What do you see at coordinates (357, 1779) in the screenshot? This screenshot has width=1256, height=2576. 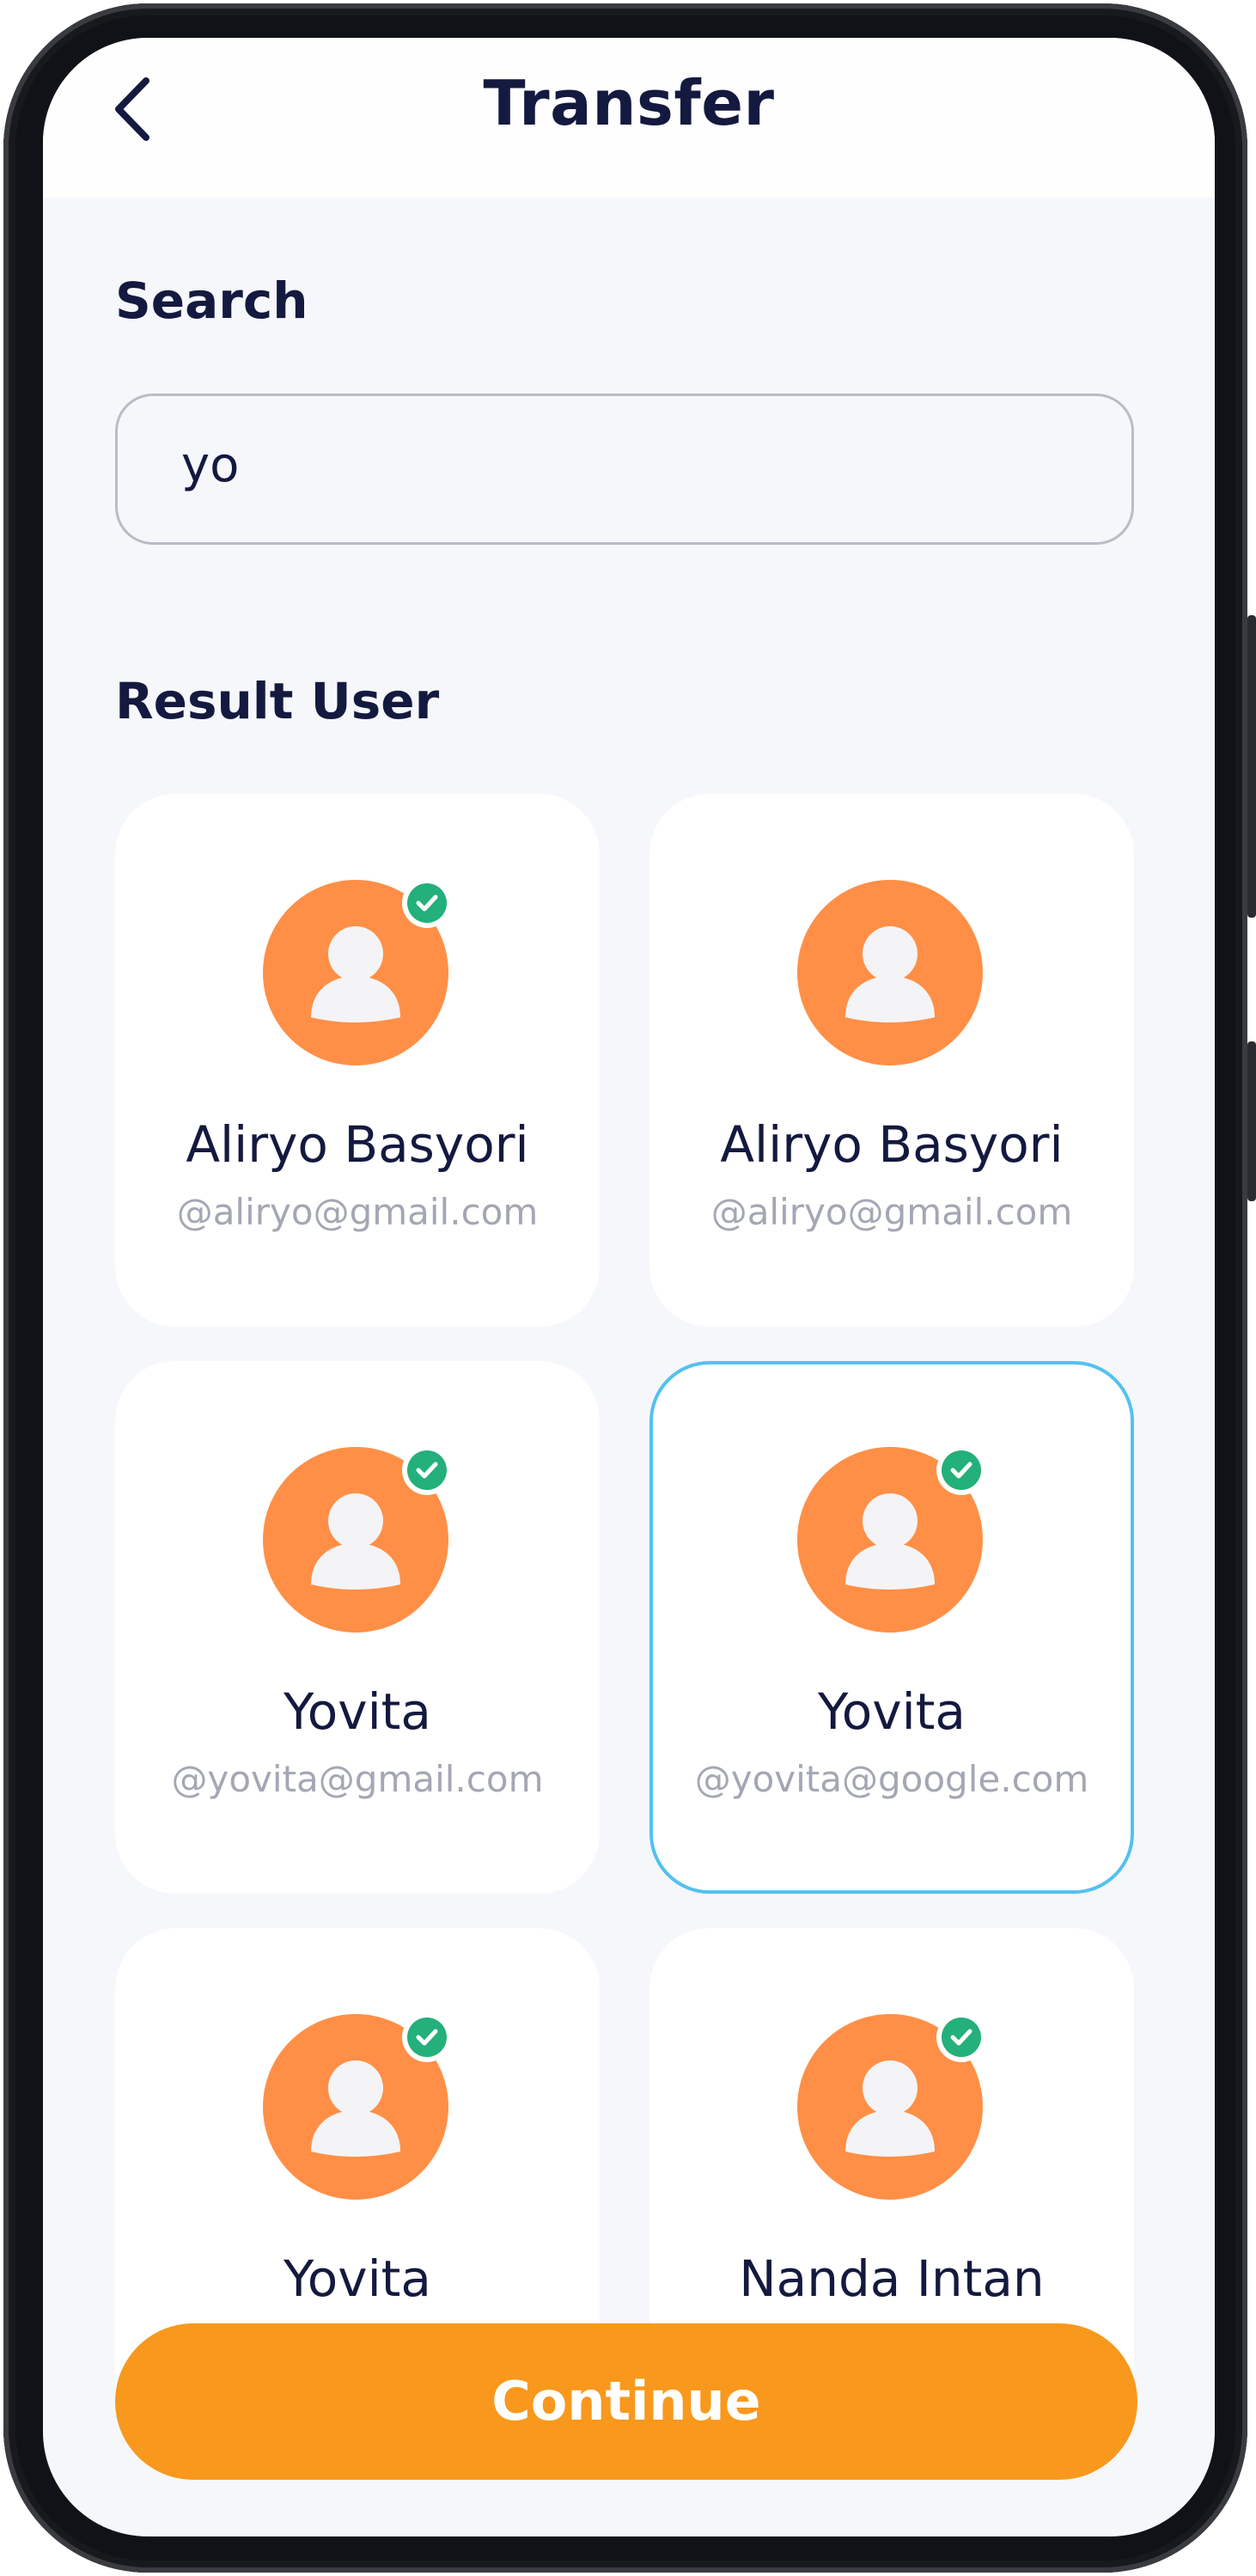 I see `user-email: @yovita@gmail.com` at bounding box center [357, 1779].